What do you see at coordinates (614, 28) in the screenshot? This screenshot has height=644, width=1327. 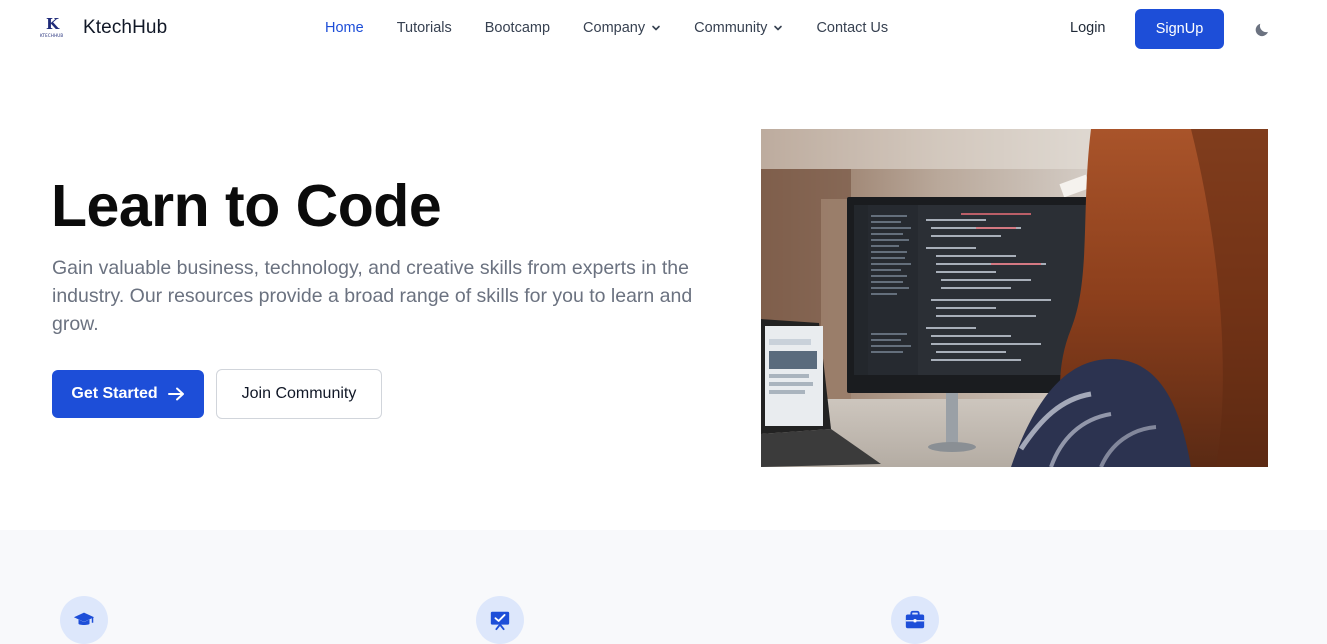 I see `nav-item-label: Company` at bounding box center [614, 28].